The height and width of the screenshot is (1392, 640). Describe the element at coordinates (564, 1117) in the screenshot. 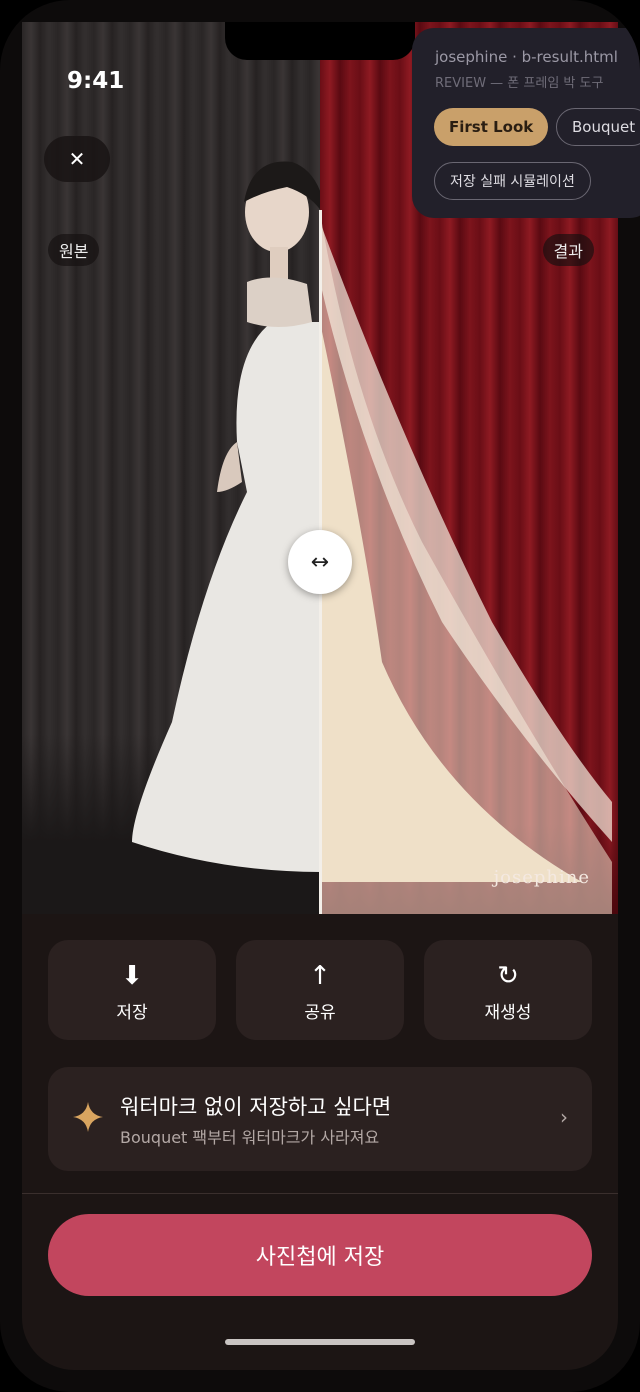

I see `chevron-right-icon: ›` at that location.